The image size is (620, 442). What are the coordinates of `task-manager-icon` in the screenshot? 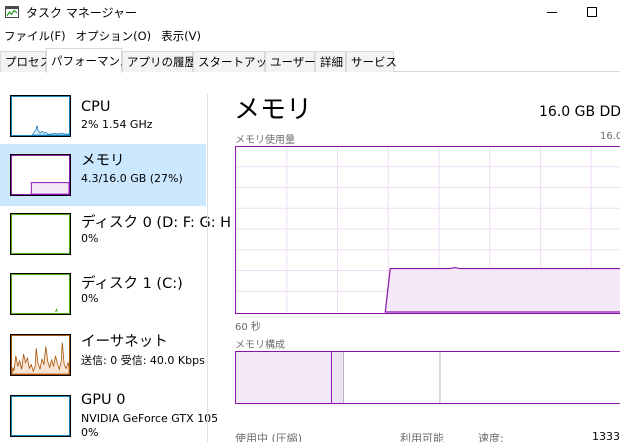 It's located at (12, 12).